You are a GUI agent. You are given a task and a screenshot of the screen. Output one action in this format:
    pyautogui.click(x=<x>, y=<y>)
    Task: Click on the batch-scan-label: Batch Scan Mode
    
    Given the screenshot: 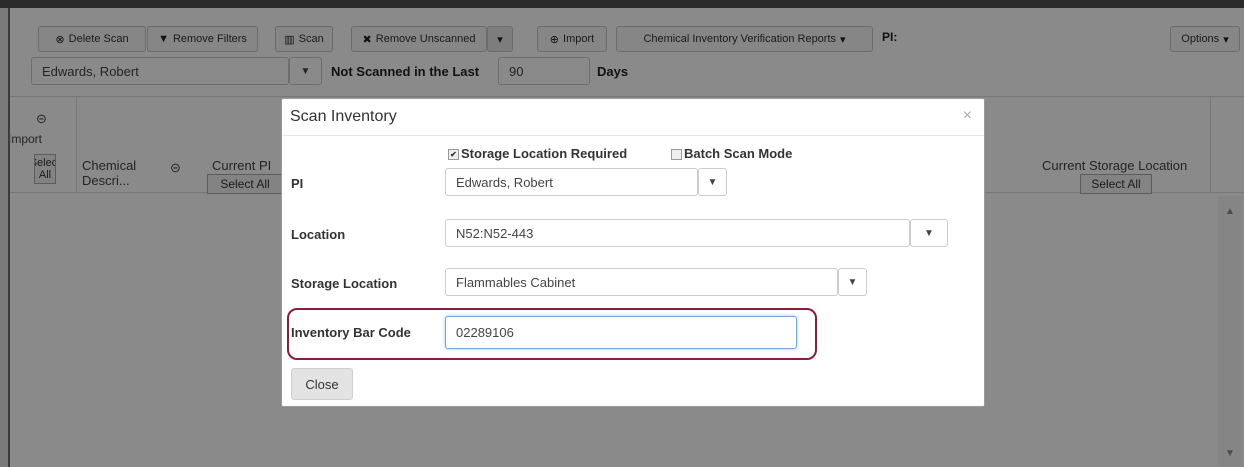 What is the action you would take?
    pyautogui.click(x=738, y=153)
    